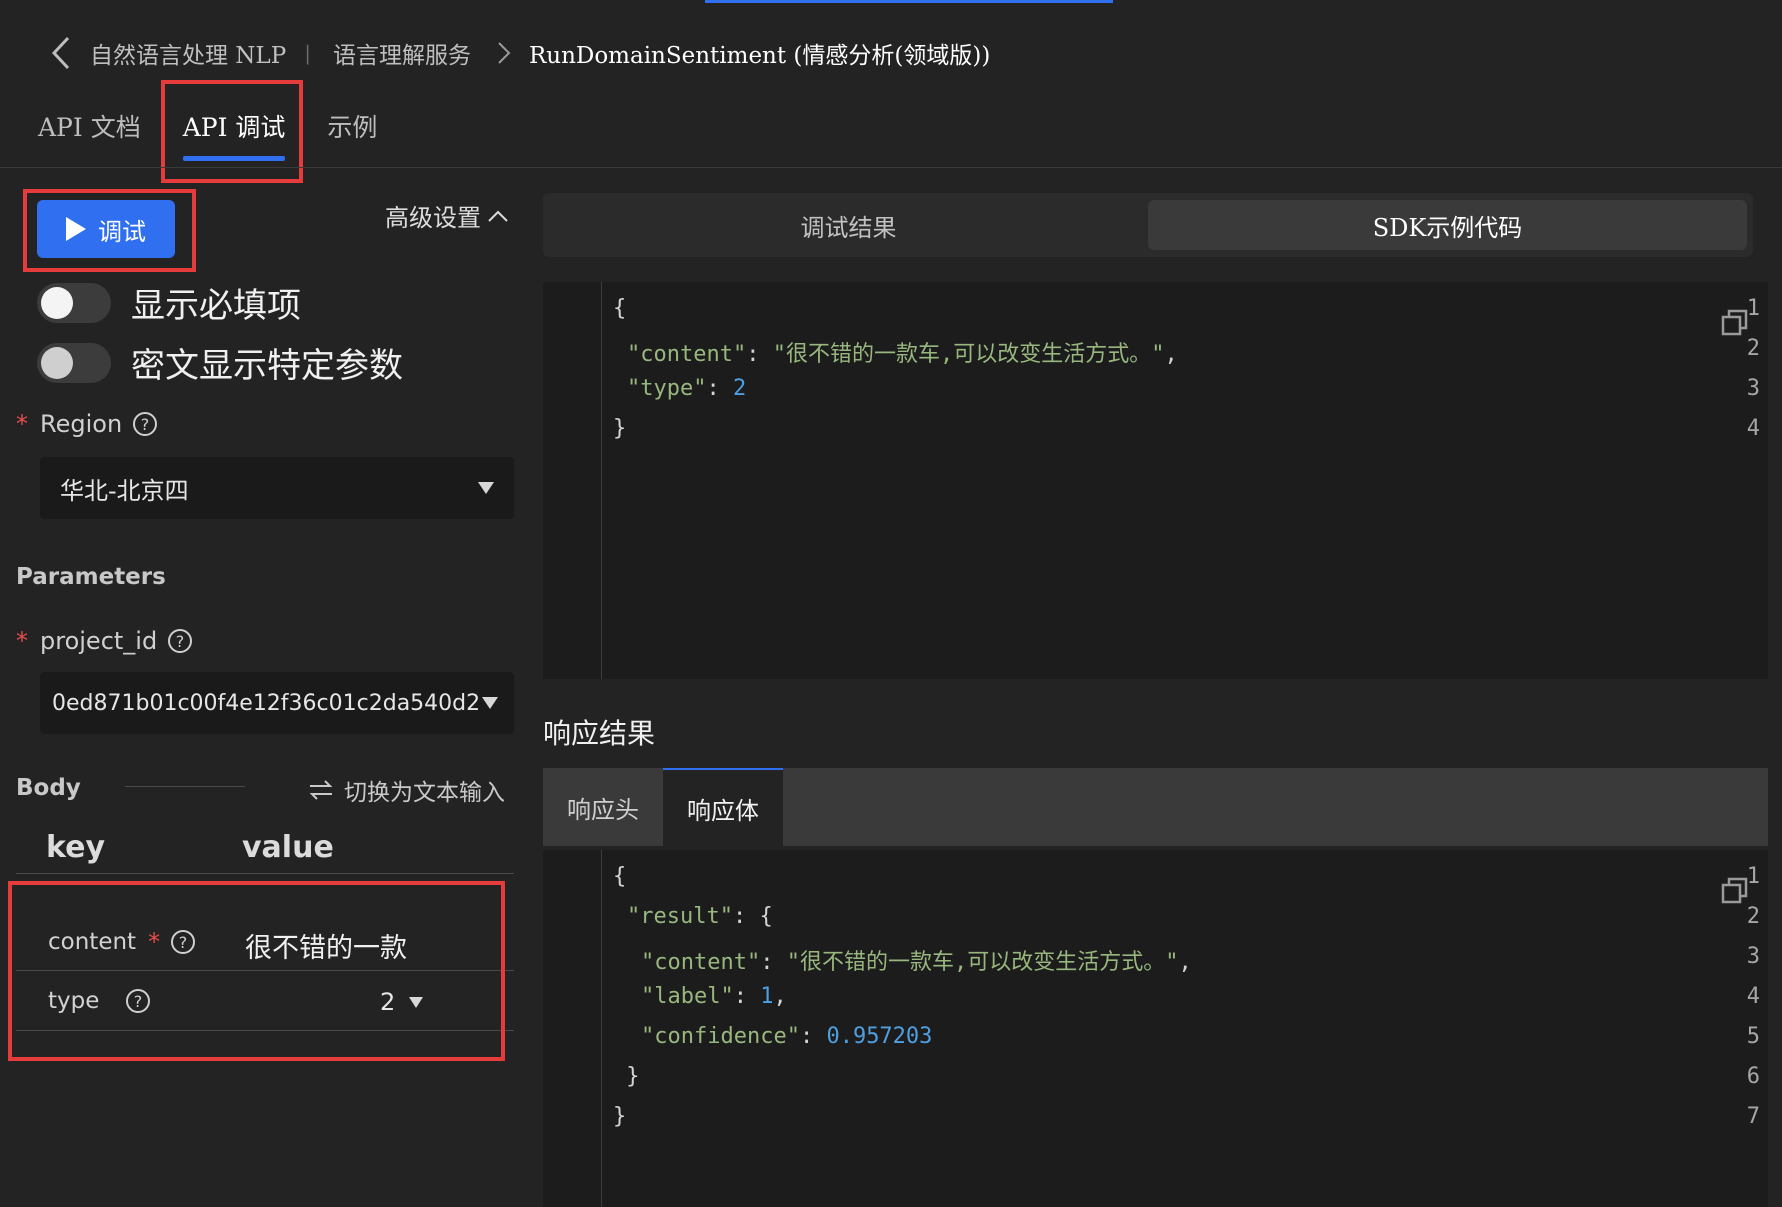 The height and width of the screenshot is (1207, 1782). I want to click on body-heading: Body, so click(48, 788).